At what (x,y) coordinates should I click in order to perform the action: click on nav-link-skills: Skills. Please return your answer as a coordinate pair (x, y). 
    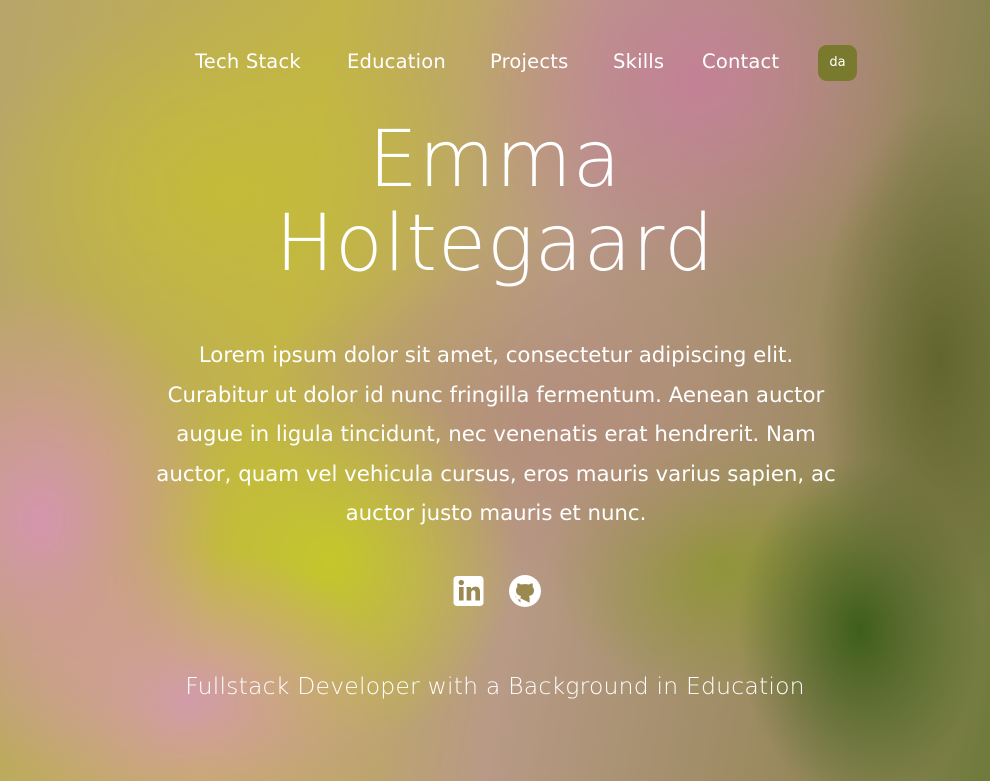
    Looking at the image, I should click on (638, 61).